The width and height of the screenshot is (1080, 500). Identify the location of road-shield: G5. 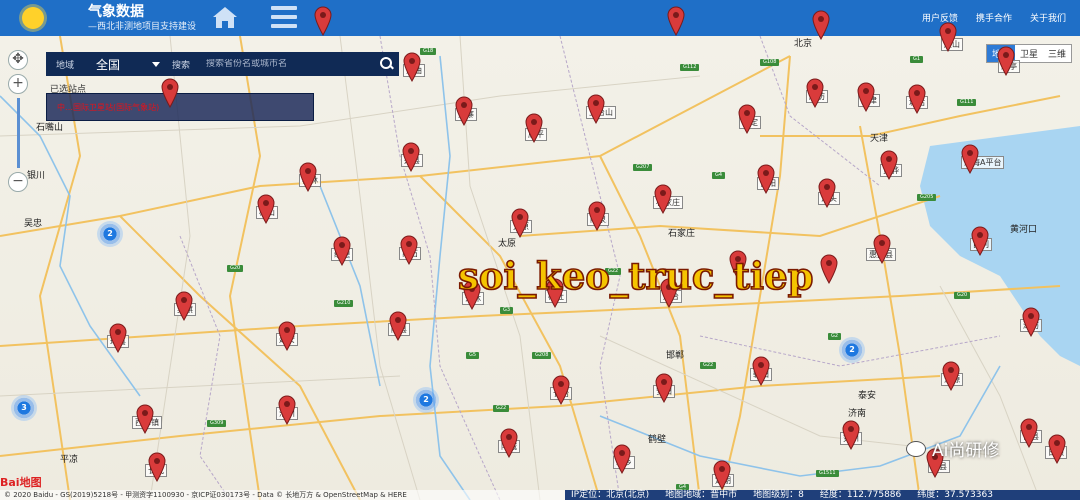
(473, 355).